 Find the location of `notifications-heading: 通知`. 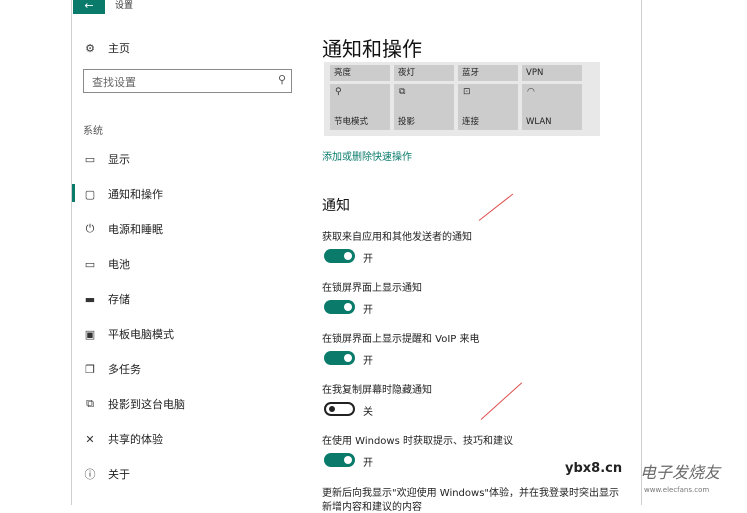

notifications-heading: 通知 is located at coordinates (336, 206).